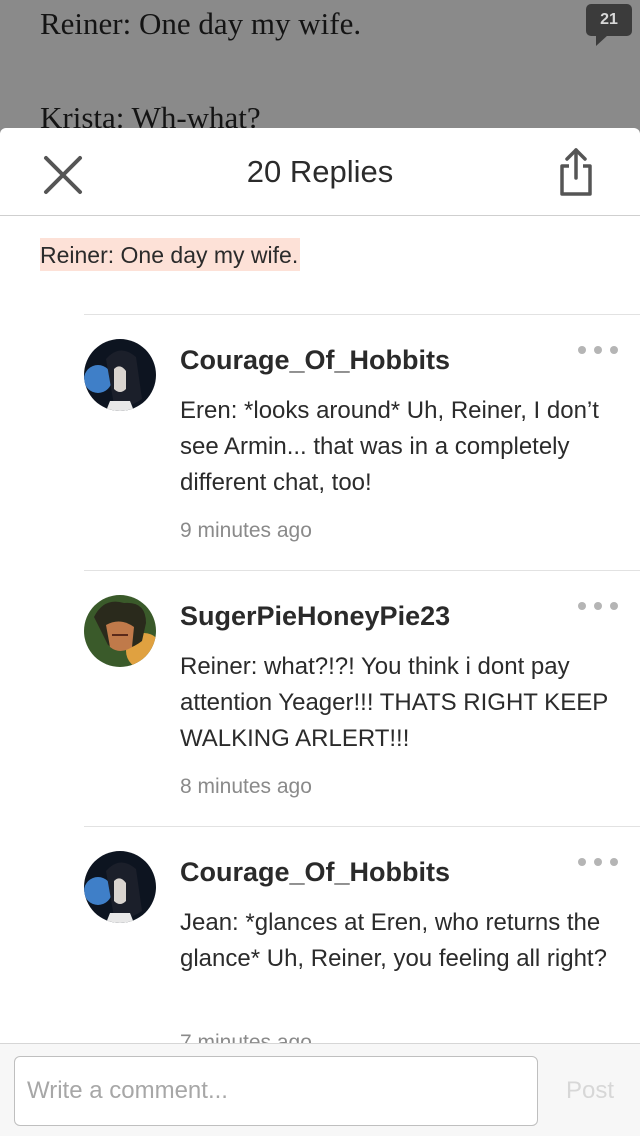 This screenshot has width=640, height=1136. I want to click on story-line: Reiner: One day my wife., so click(201, 23).